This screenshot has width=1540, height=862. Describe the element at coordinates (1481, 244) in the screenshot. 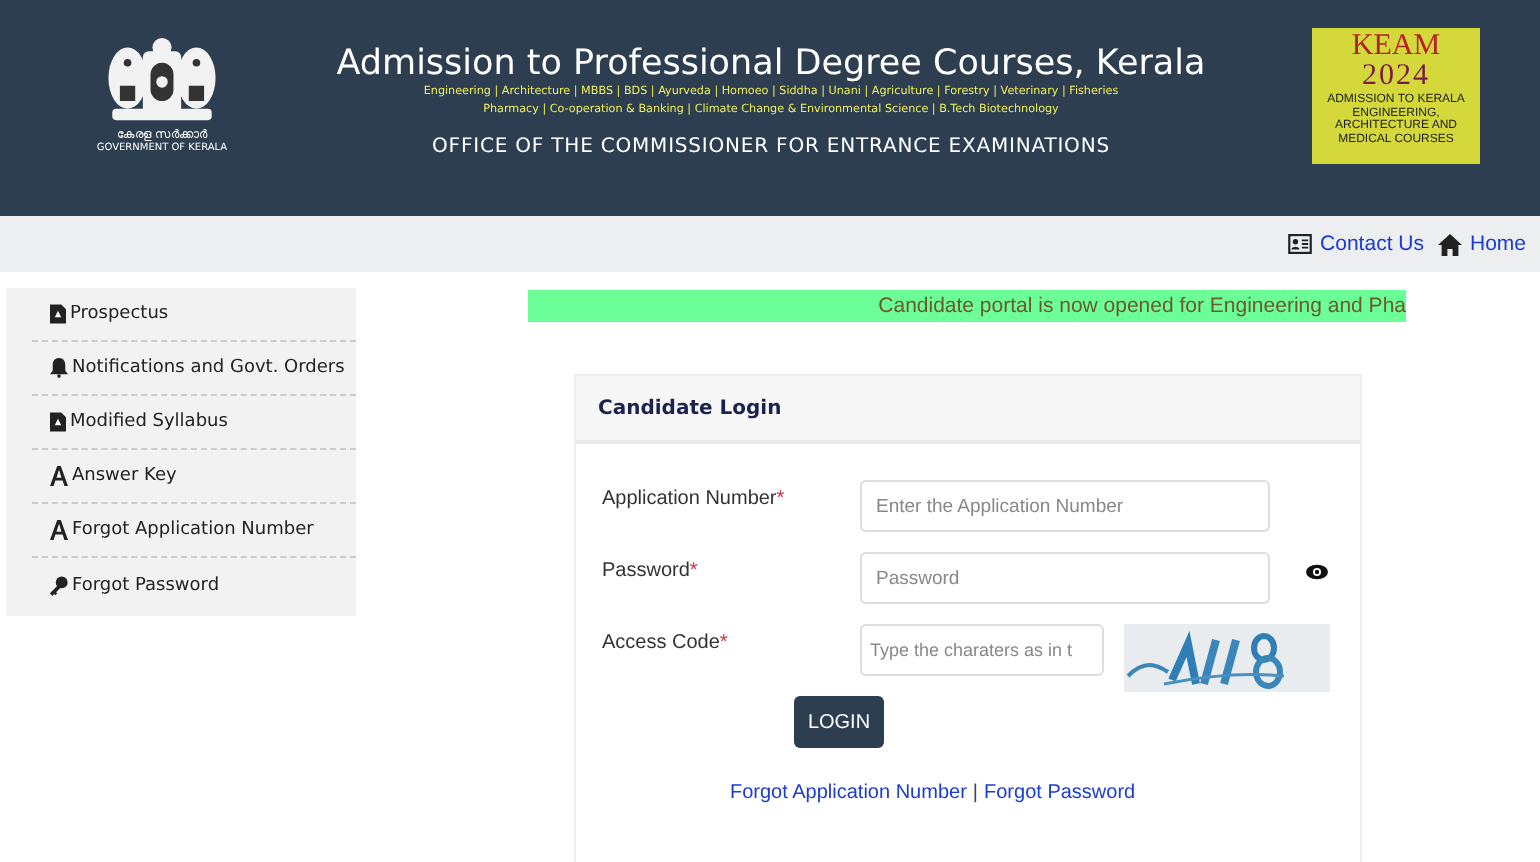

I see `nav-link: Home` at that location.